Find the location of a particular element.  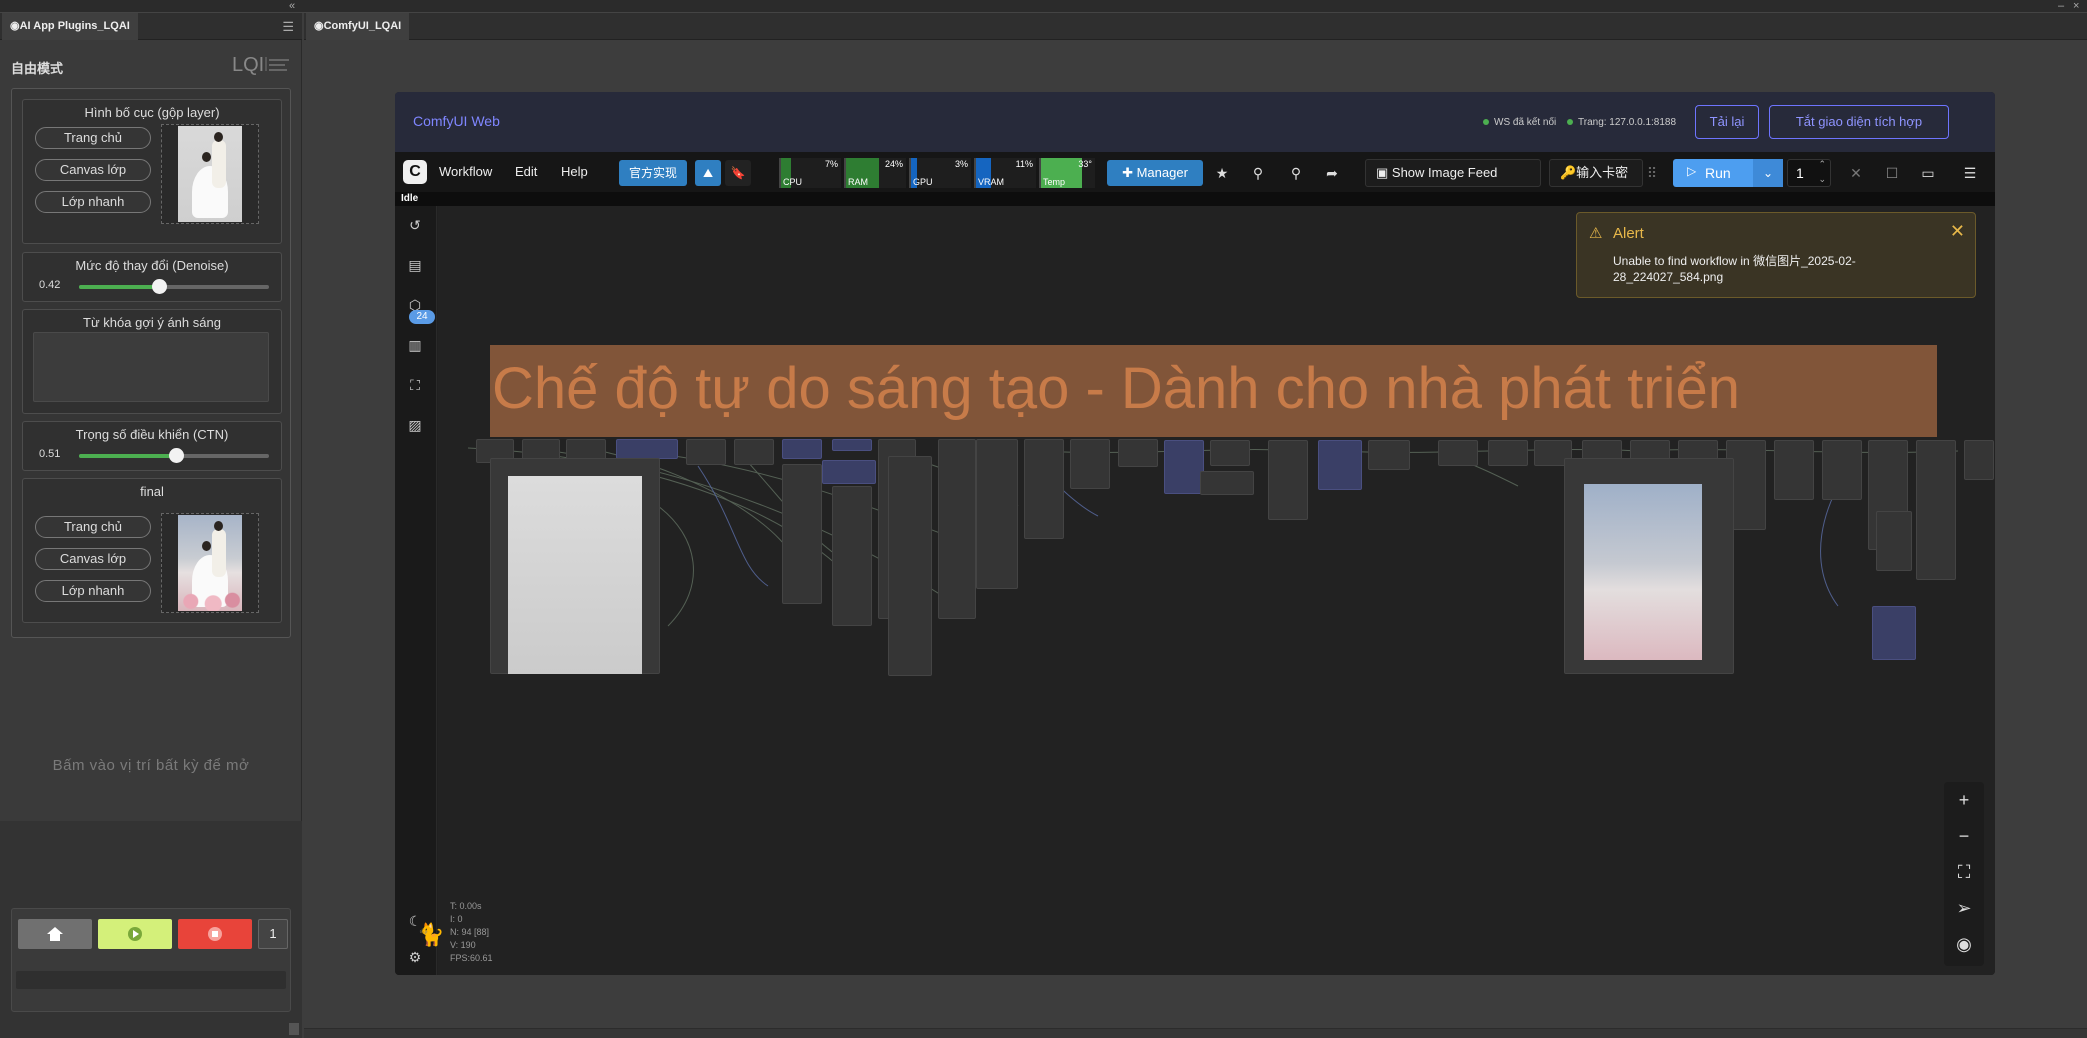

final-home-button: Trang chủ is located at coordinates (93, 527).